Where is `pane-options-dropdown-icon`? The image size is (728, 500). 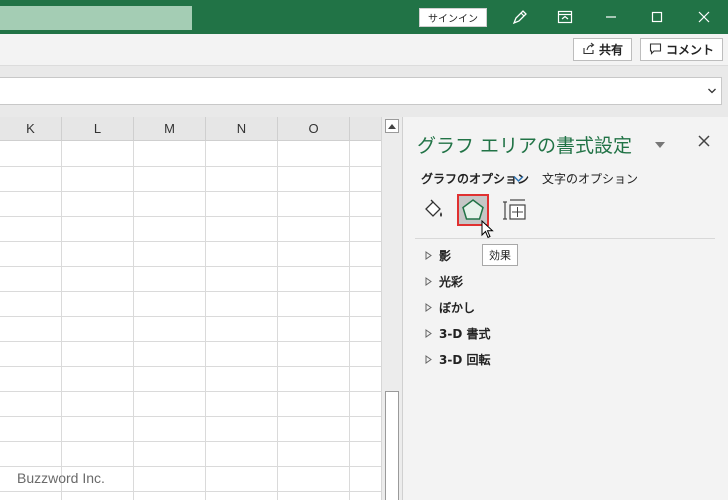
pane-options-dropdown-icon is located at coordinates (660, 144).